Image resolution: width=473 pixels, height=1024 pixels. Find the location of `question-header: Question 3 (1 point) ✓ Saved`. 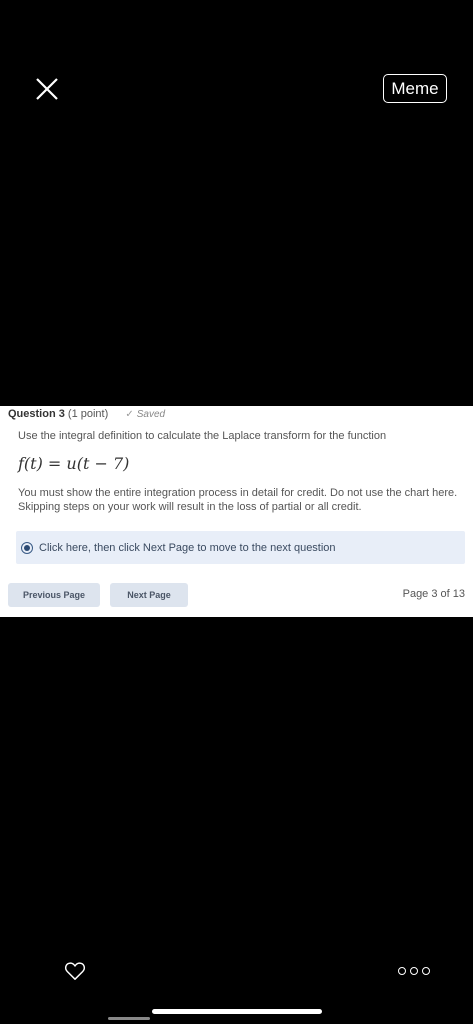

question-header: Question 3 (1 point) ✓ Saved is located at coordinates (86, 414).